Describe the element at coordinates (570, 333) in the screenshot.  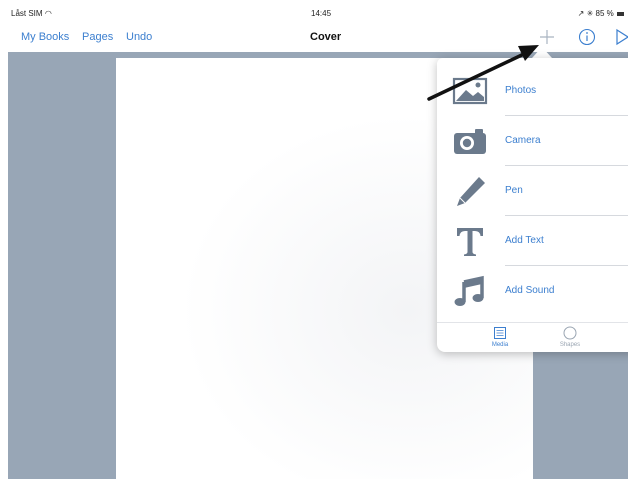
I see `circle-icon` at that location.